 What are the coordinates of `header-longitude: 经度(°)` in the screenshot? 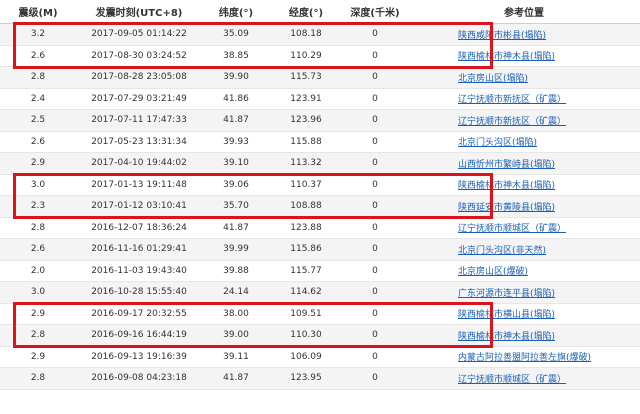 It's located at (306, 11).